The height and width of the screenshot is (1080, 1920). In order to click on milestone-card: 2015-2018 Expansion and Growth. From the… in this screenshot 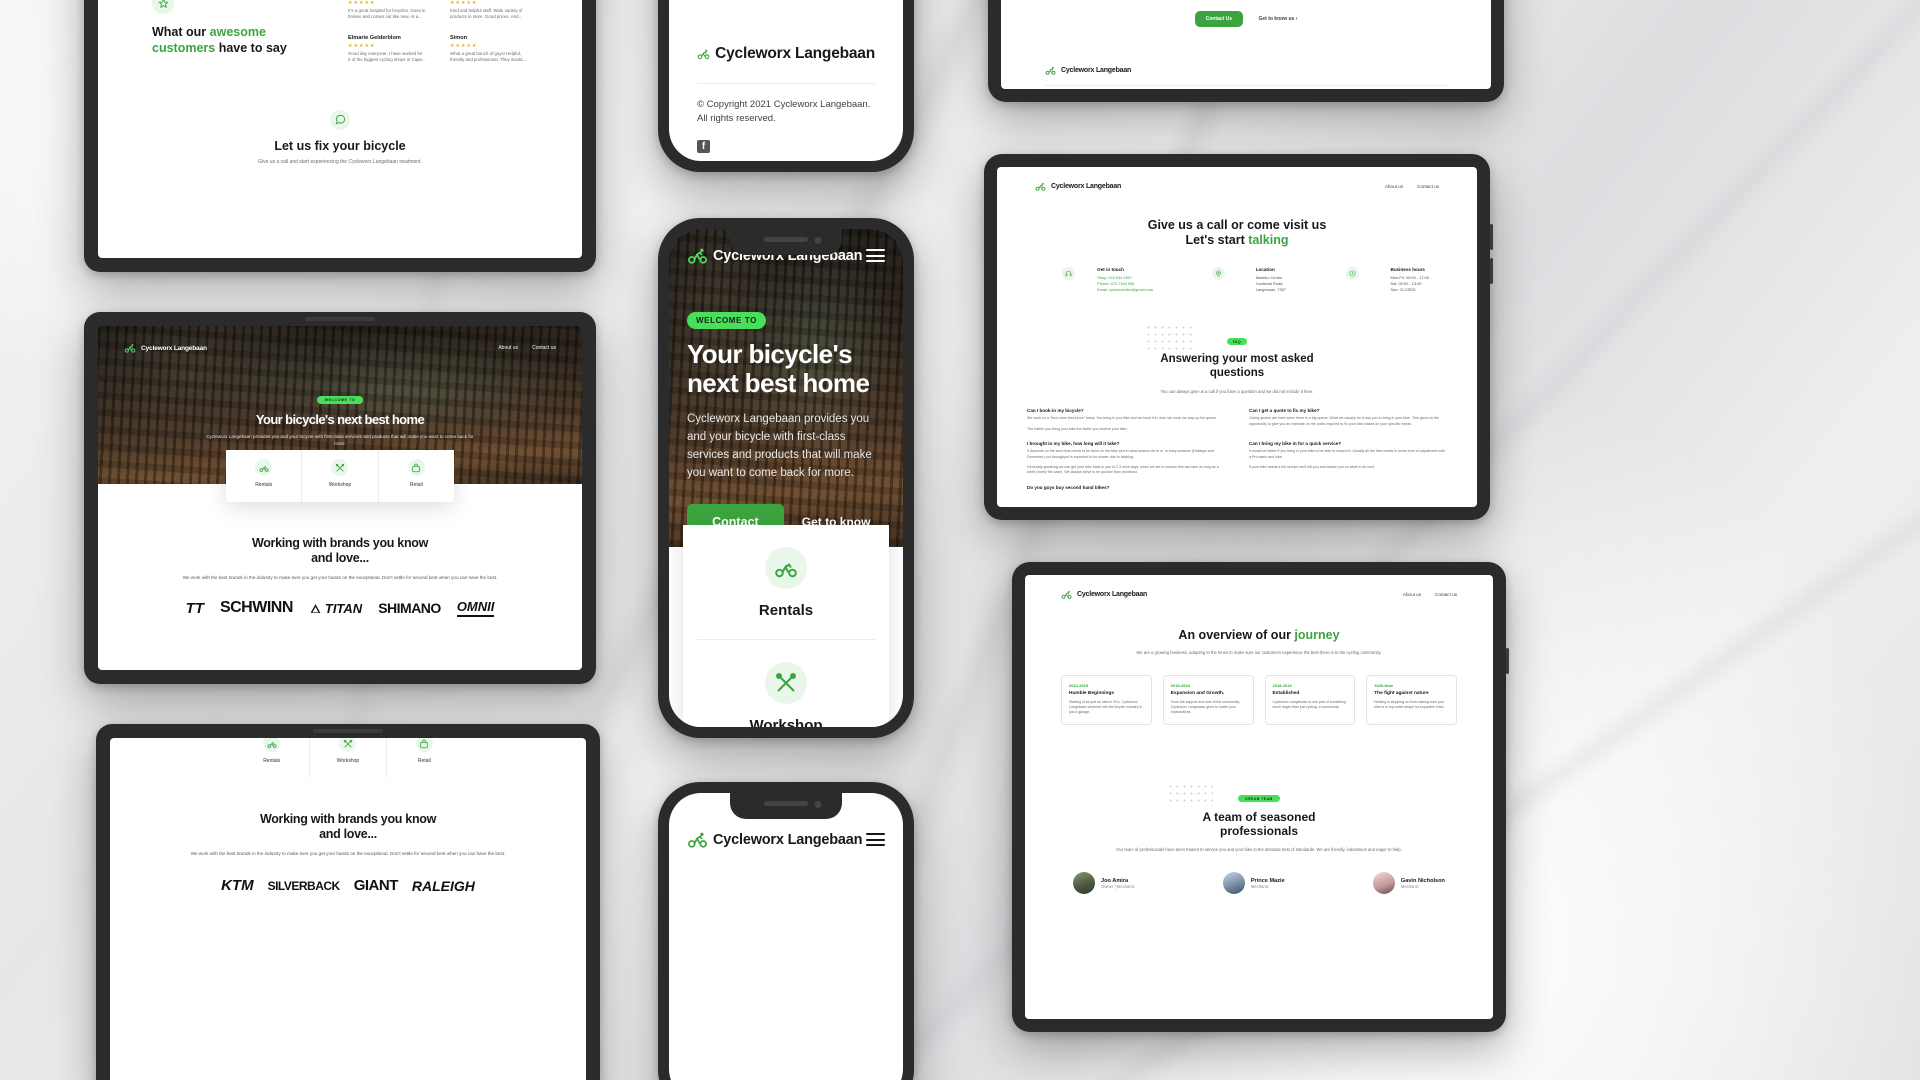, I will do `click(1208, 699)`.